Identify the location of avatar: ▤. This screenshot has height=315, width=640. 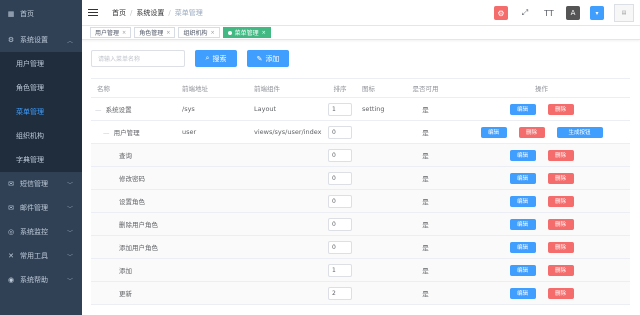
(624, 13).